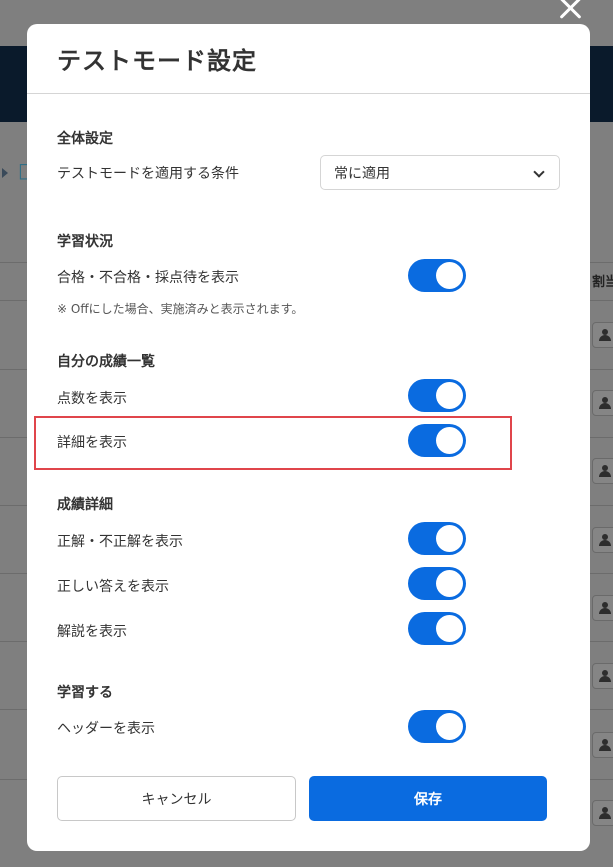 This screenshot has height=867, width=613. I want to click on pass-fail-label: 合格・不合格・採点待を表示, so click(148, 278).